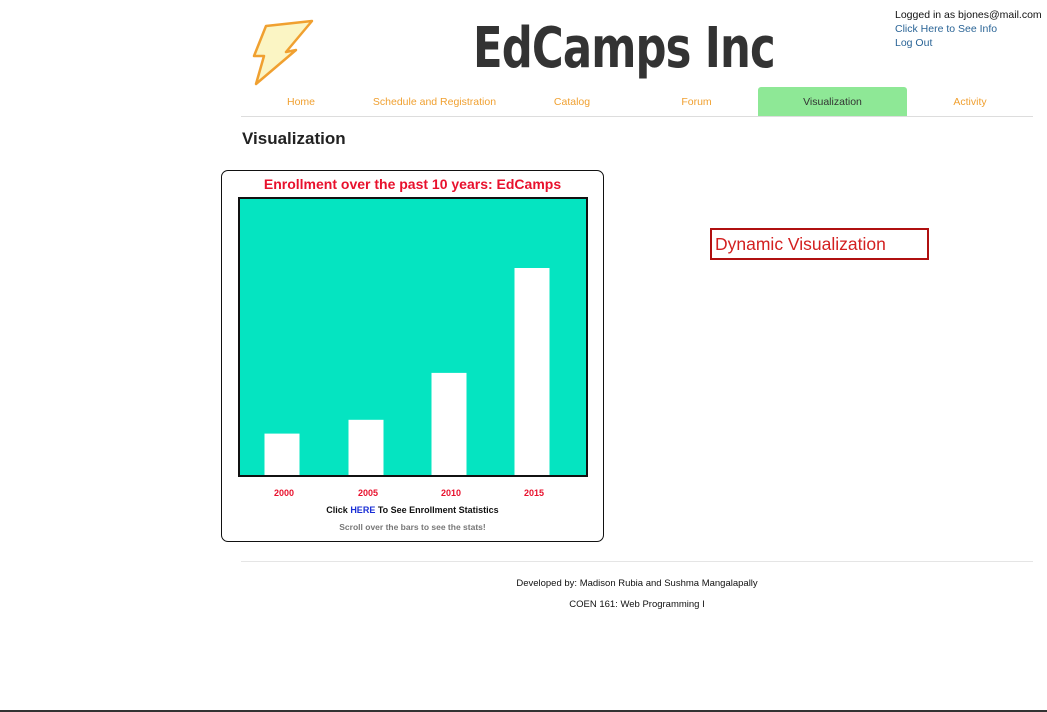 This screenshot has height=712, width=1047. What do you see at coordinates (301, 101) in the screenshot?
I see `tab-home: Home` at bounding box center [301, 101].